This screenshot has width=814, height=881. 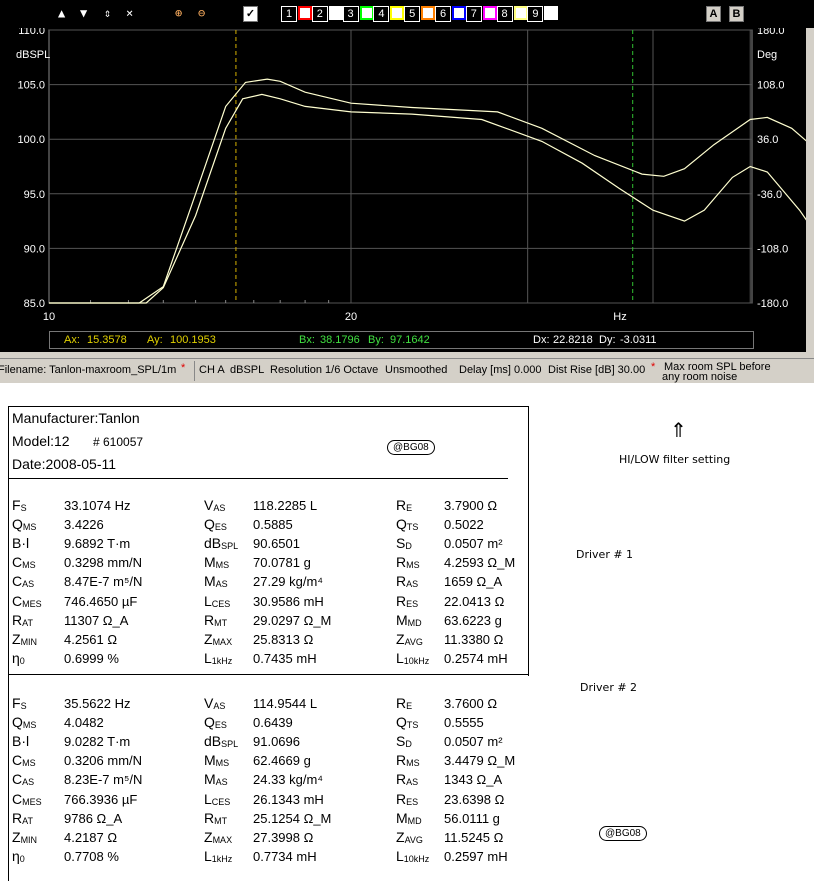 What do you see at coordinates (178, 13) in the screenshot?
I see `zoom-in-icon: ⊕` at bounding box center [178, 13].